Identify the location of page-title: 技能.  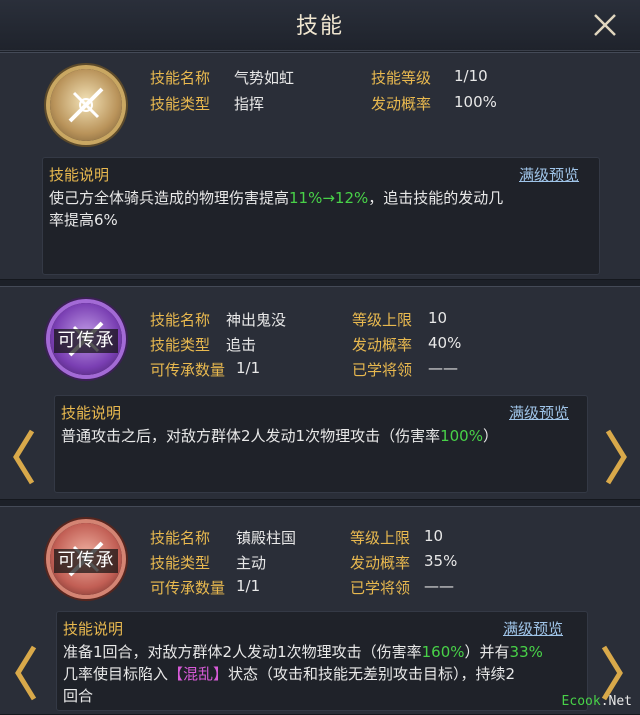
(319, 26).